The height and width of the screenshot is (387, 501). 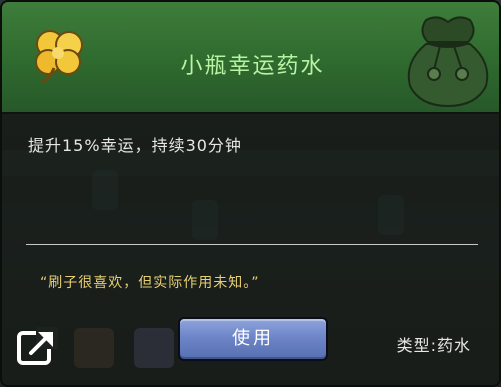 I want to click on share-icon, so click(x=38, y=346).